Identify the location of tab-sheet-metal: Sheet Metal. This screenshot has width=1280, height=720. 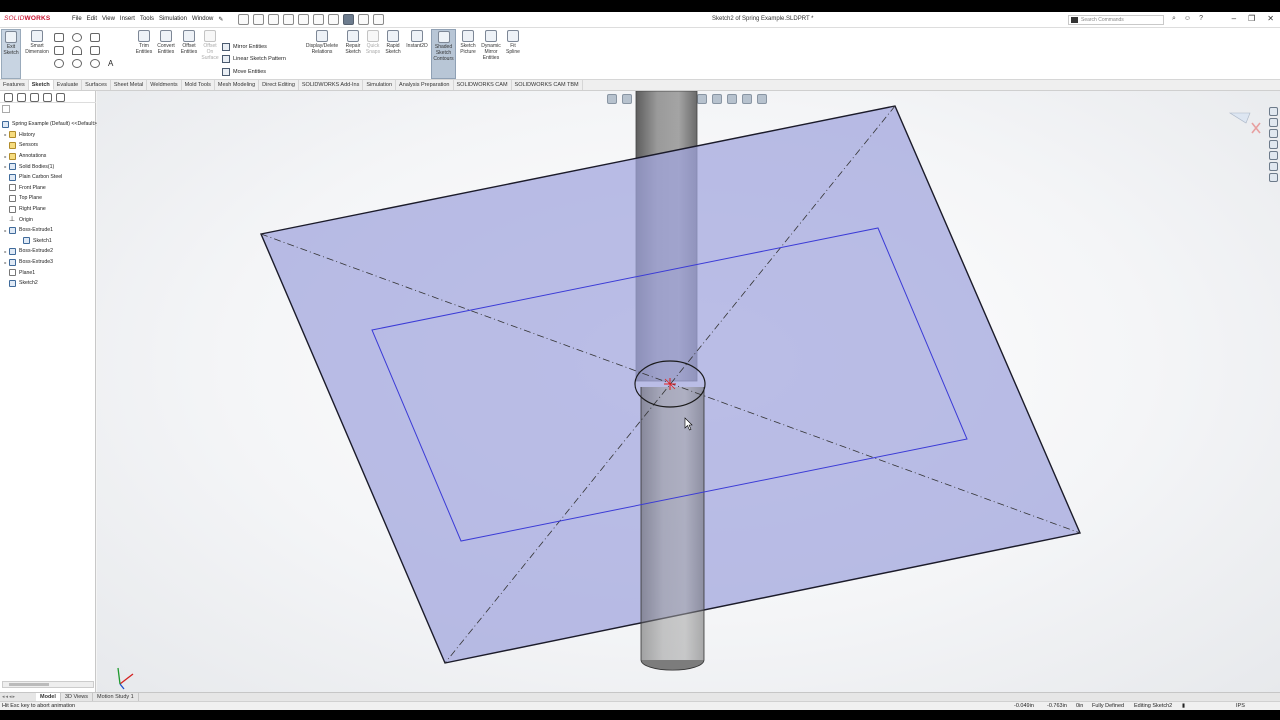
(129, 85).